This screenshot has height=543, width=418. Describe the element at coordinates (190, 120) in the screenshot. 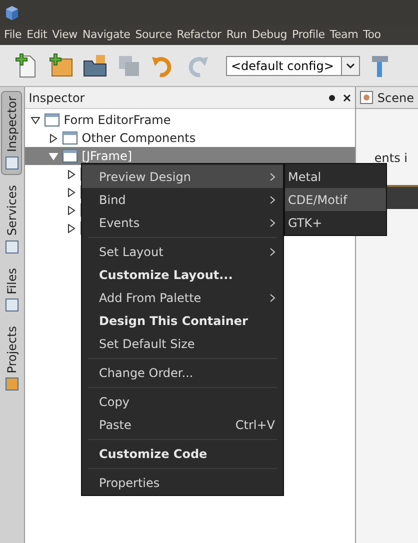

I see `tree-row: Form EditorFrame` at that location.